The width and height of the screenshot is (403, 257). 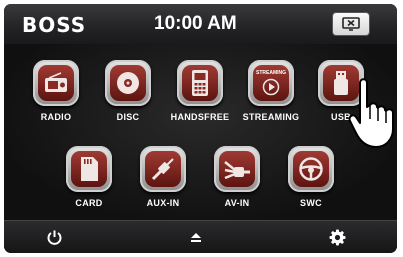 I want to click on app-disc: DISC, so click(x=128, y=91).